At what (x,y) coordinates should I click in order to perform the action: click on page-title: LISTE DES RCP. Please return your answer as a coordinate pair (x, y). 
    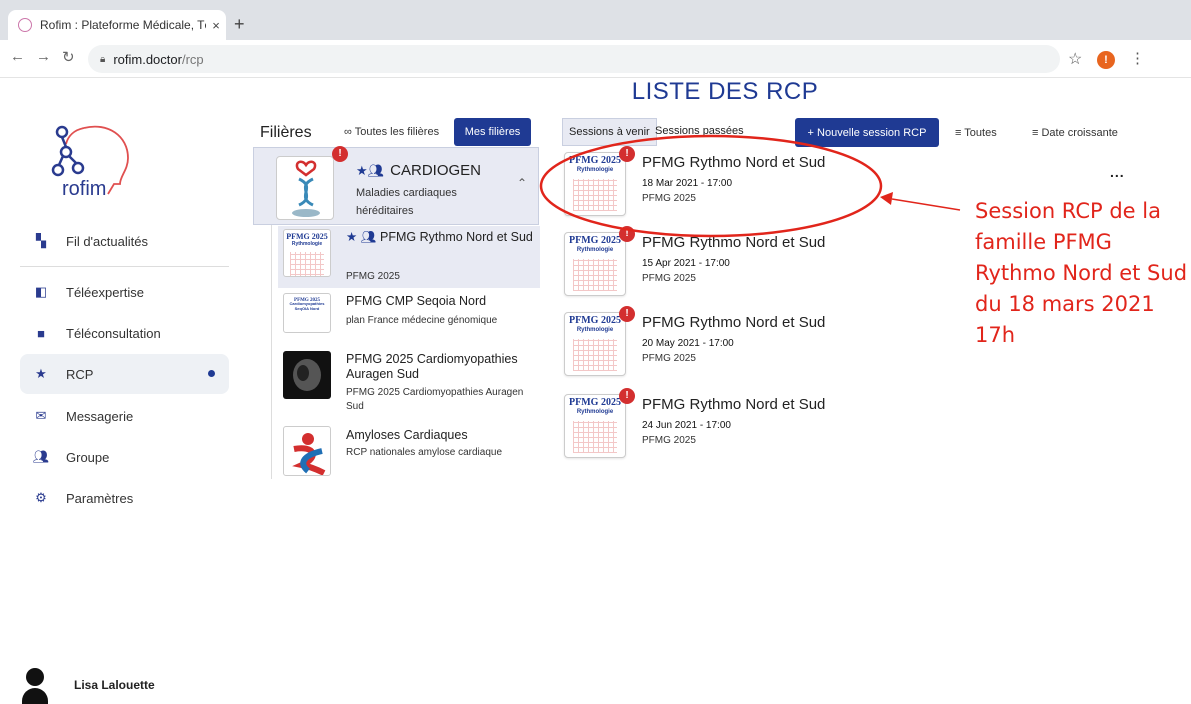
    Looking at the image, I should click on (725, 91).